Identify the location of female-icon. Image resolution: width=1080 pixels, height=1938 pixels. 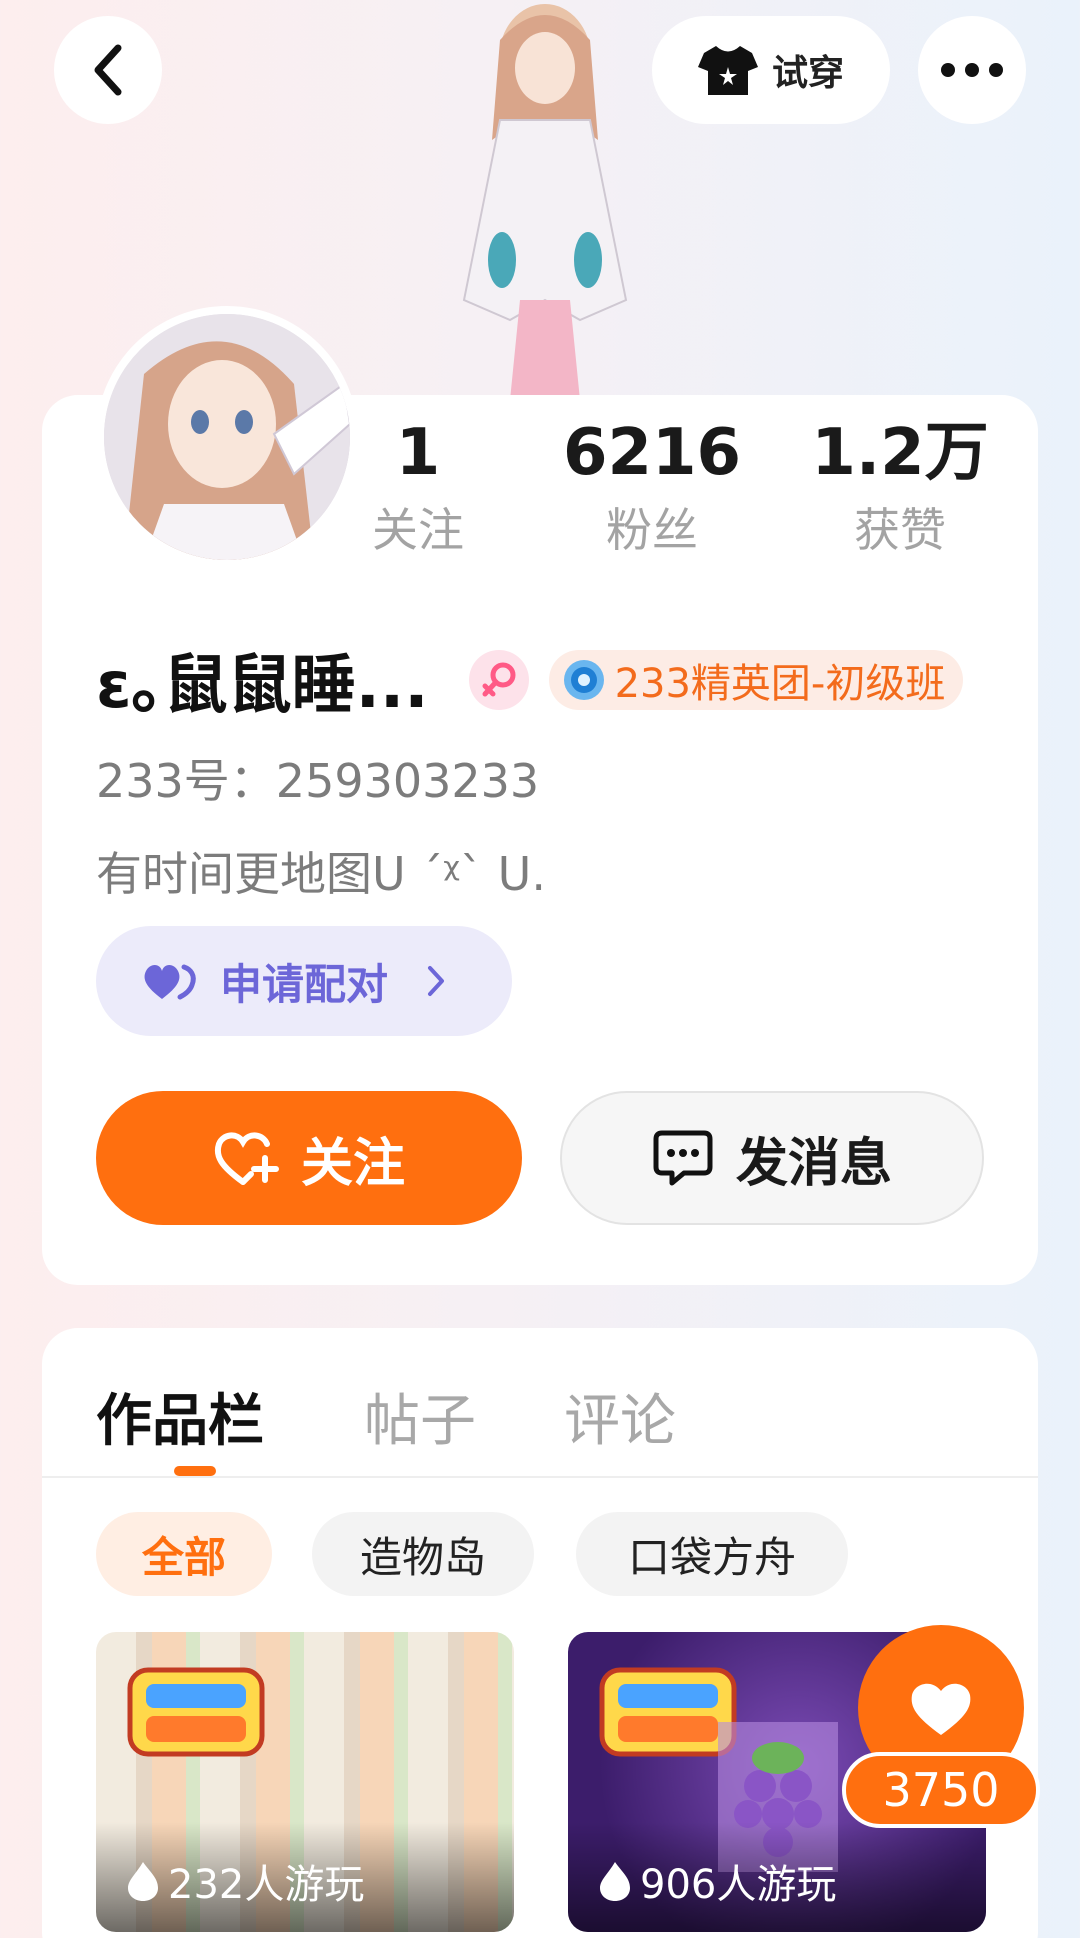
(498, 680).